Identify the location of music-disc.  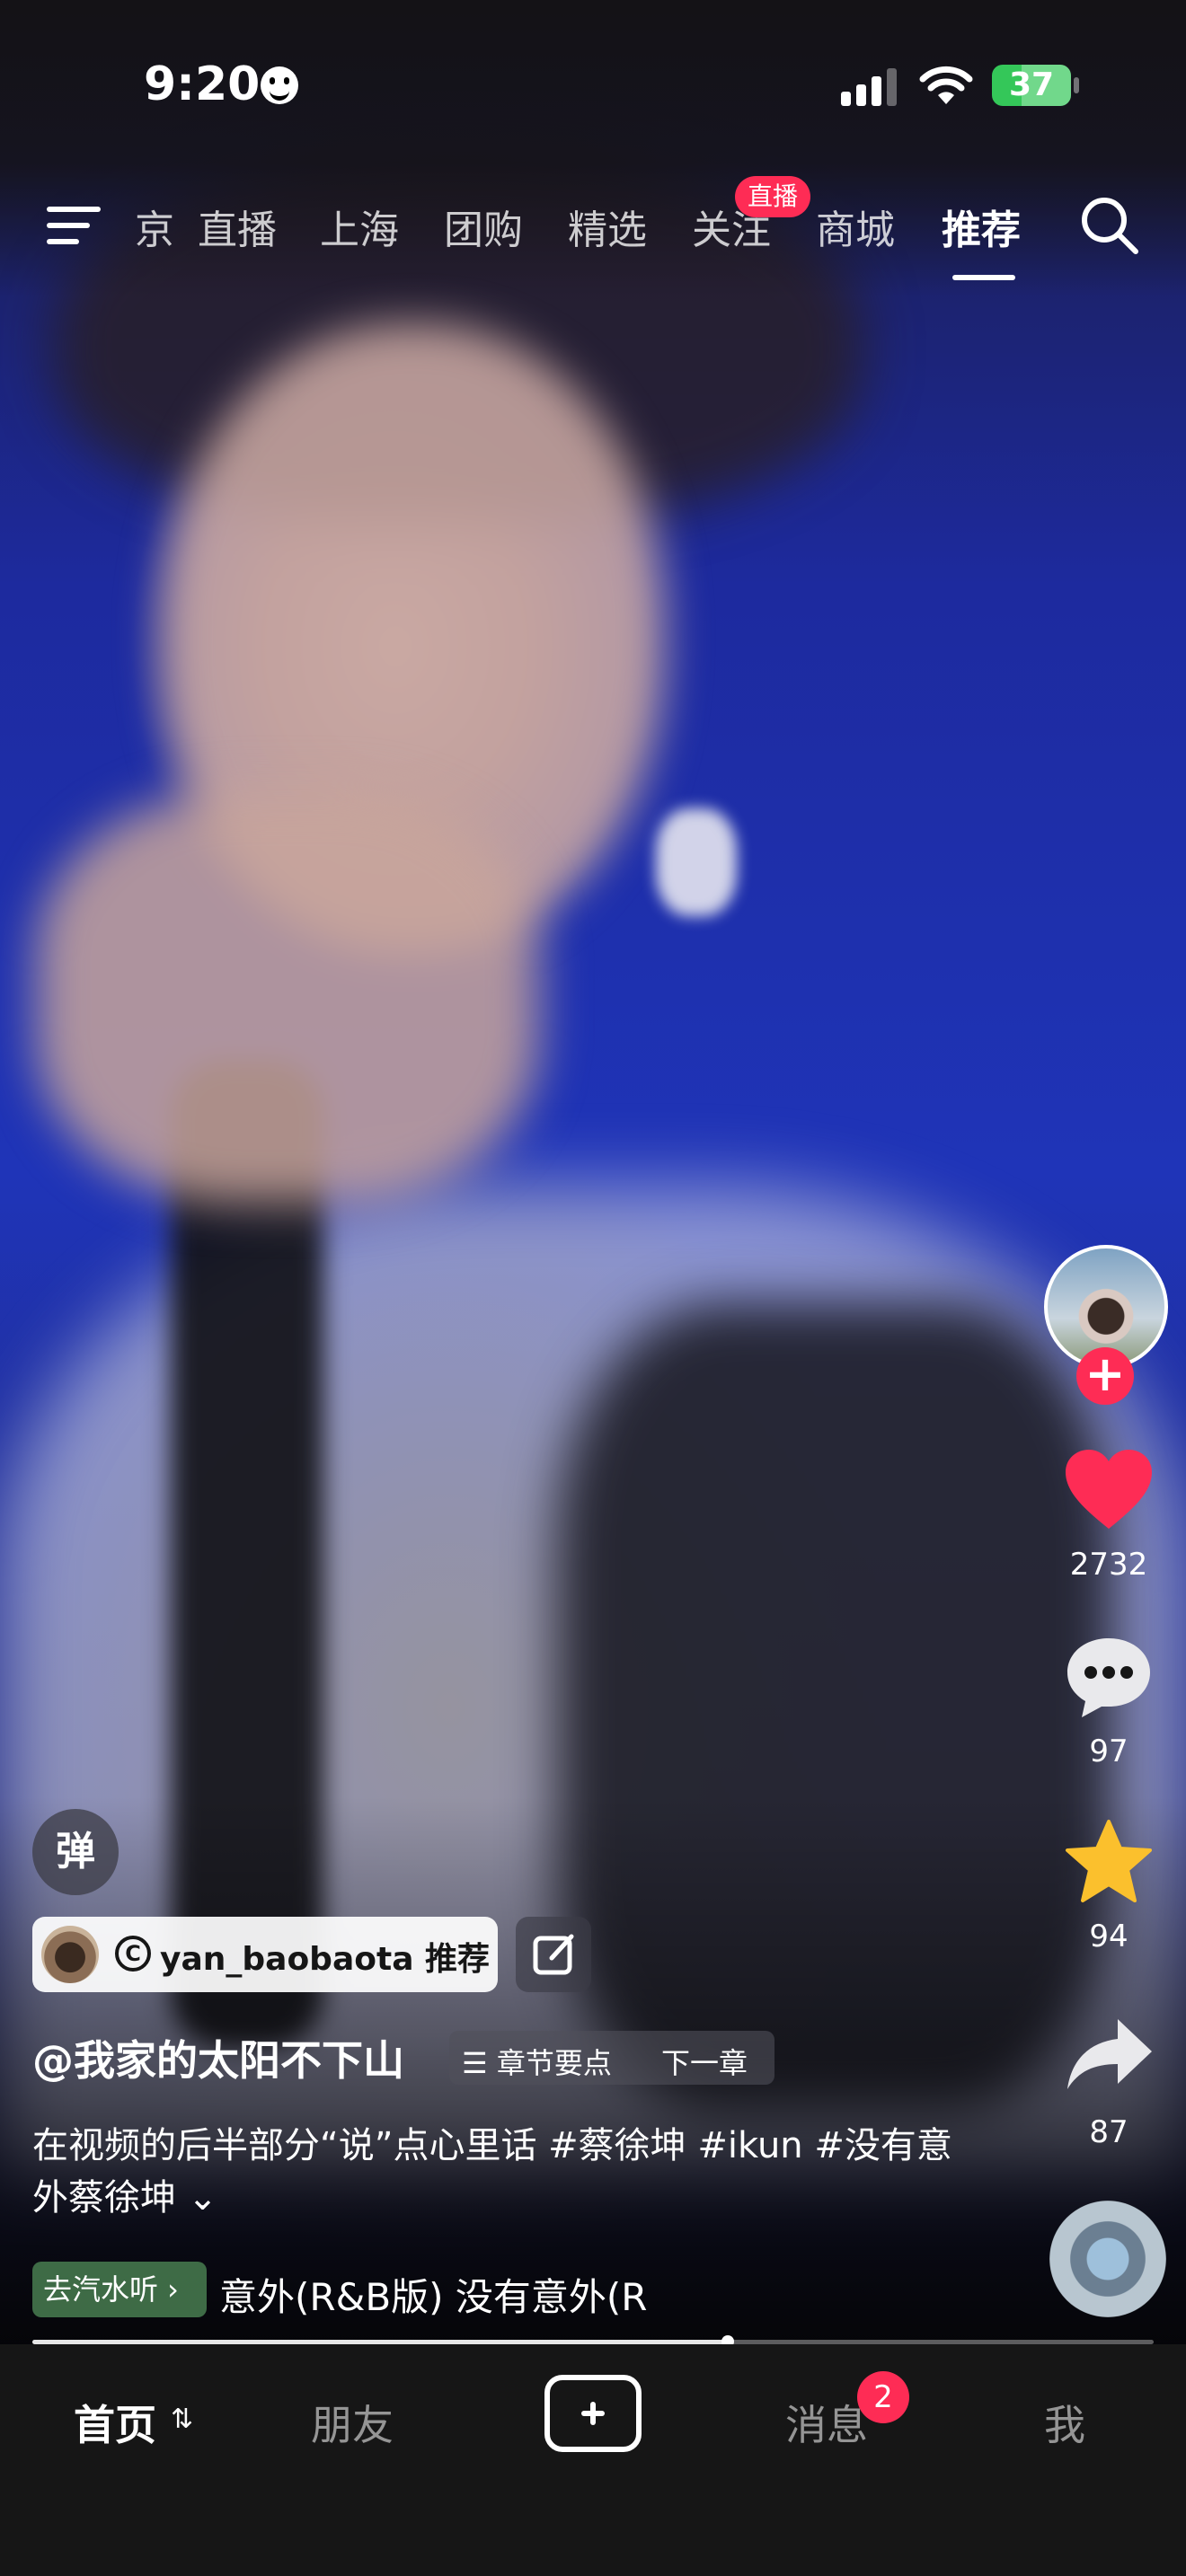
(1107, 2259).